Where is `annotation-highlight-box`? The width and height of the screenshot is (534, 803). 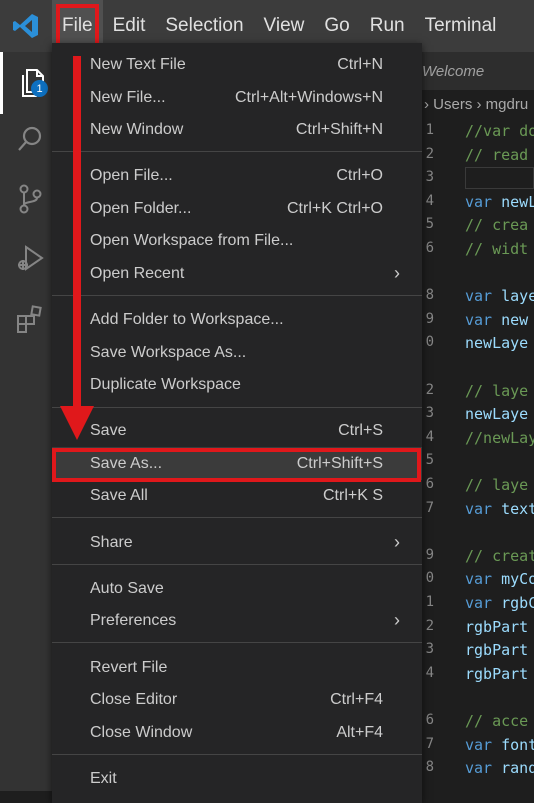
annotation-highlight-box is located at coordinates (236, 465).